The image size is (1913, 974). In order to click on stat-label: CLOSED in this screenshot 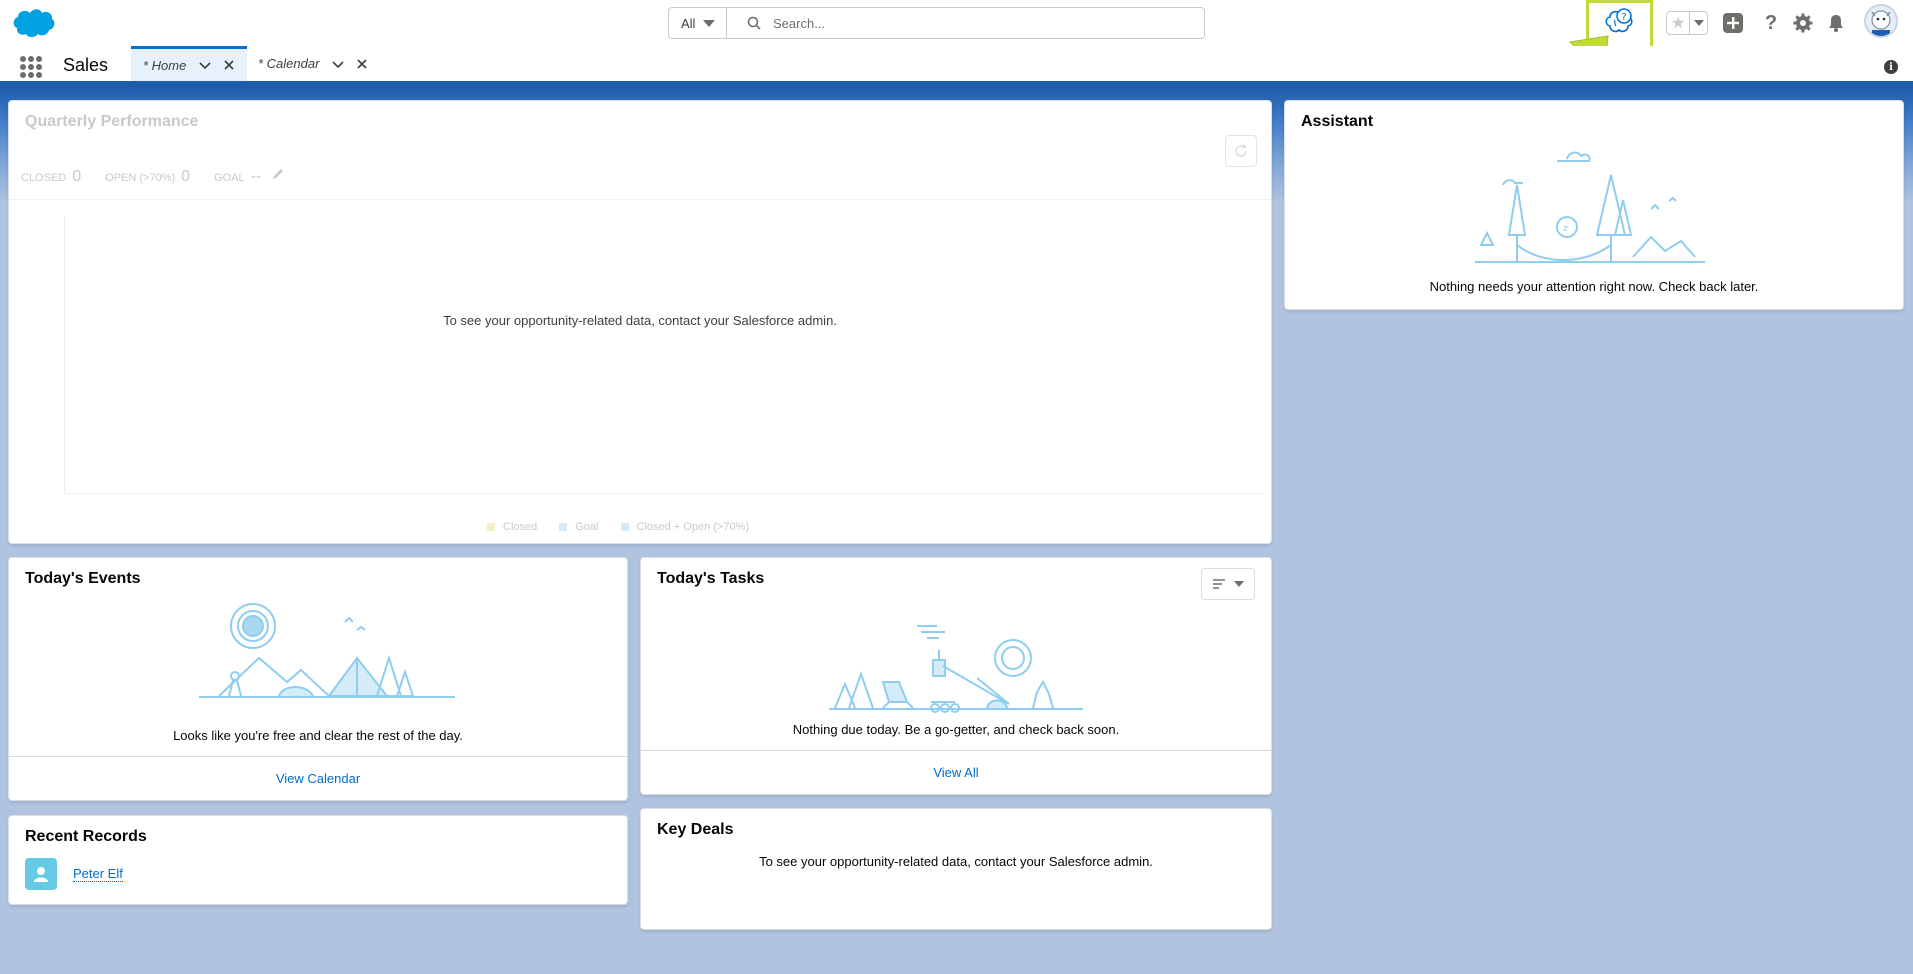, I will do `click(44, 178)`.